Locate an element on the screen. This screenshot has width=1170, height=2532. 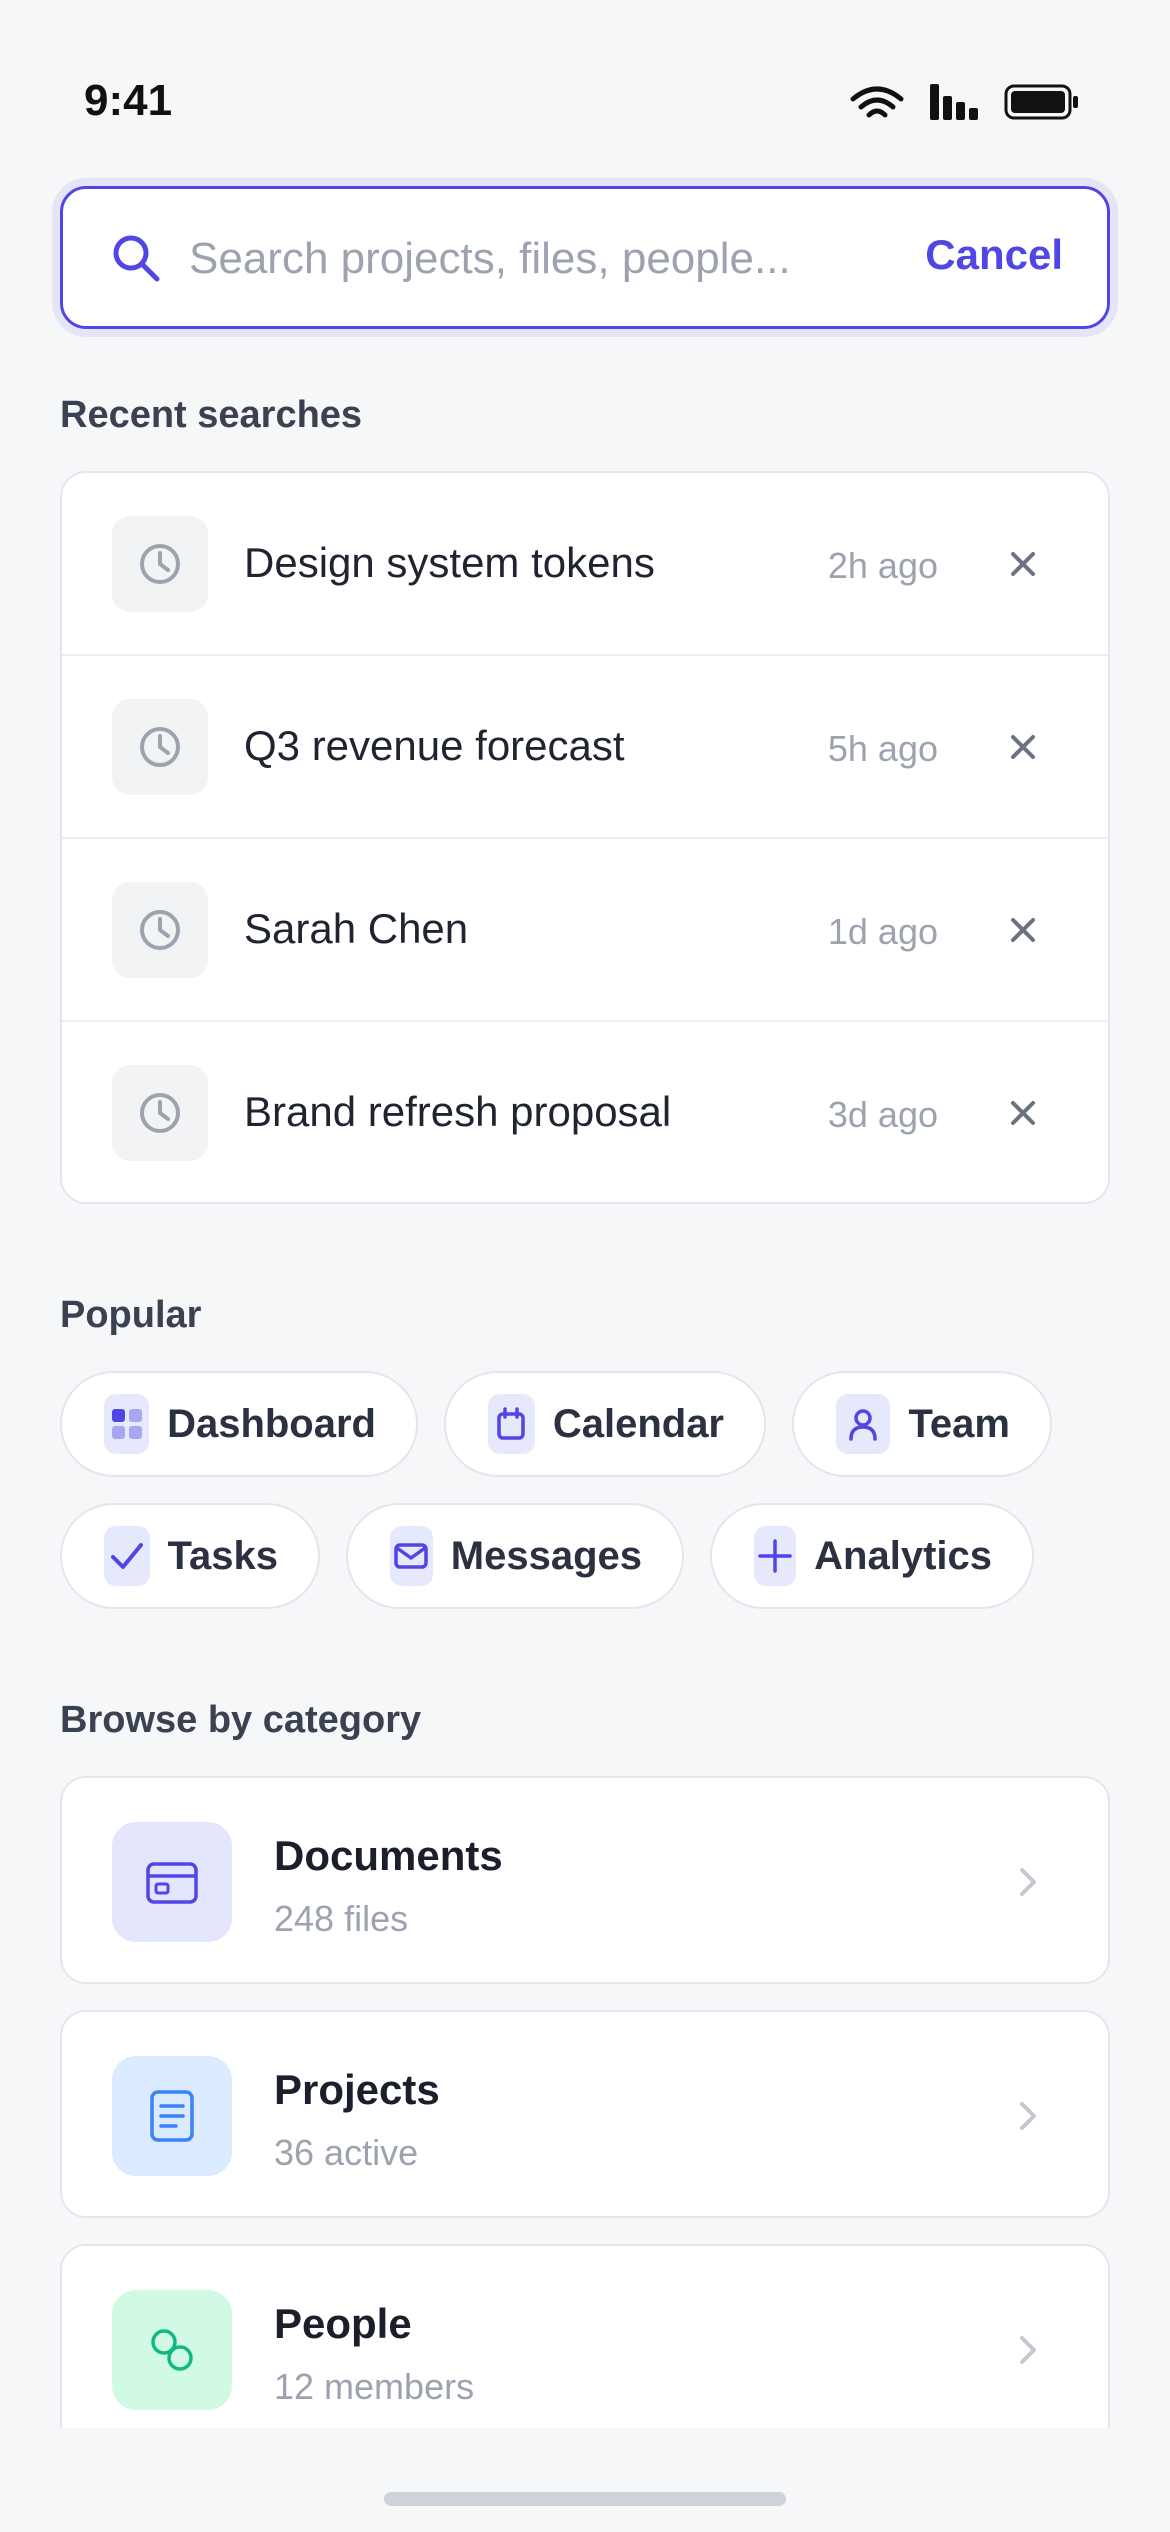
mail-icon is located at coordinates (411, 1556).